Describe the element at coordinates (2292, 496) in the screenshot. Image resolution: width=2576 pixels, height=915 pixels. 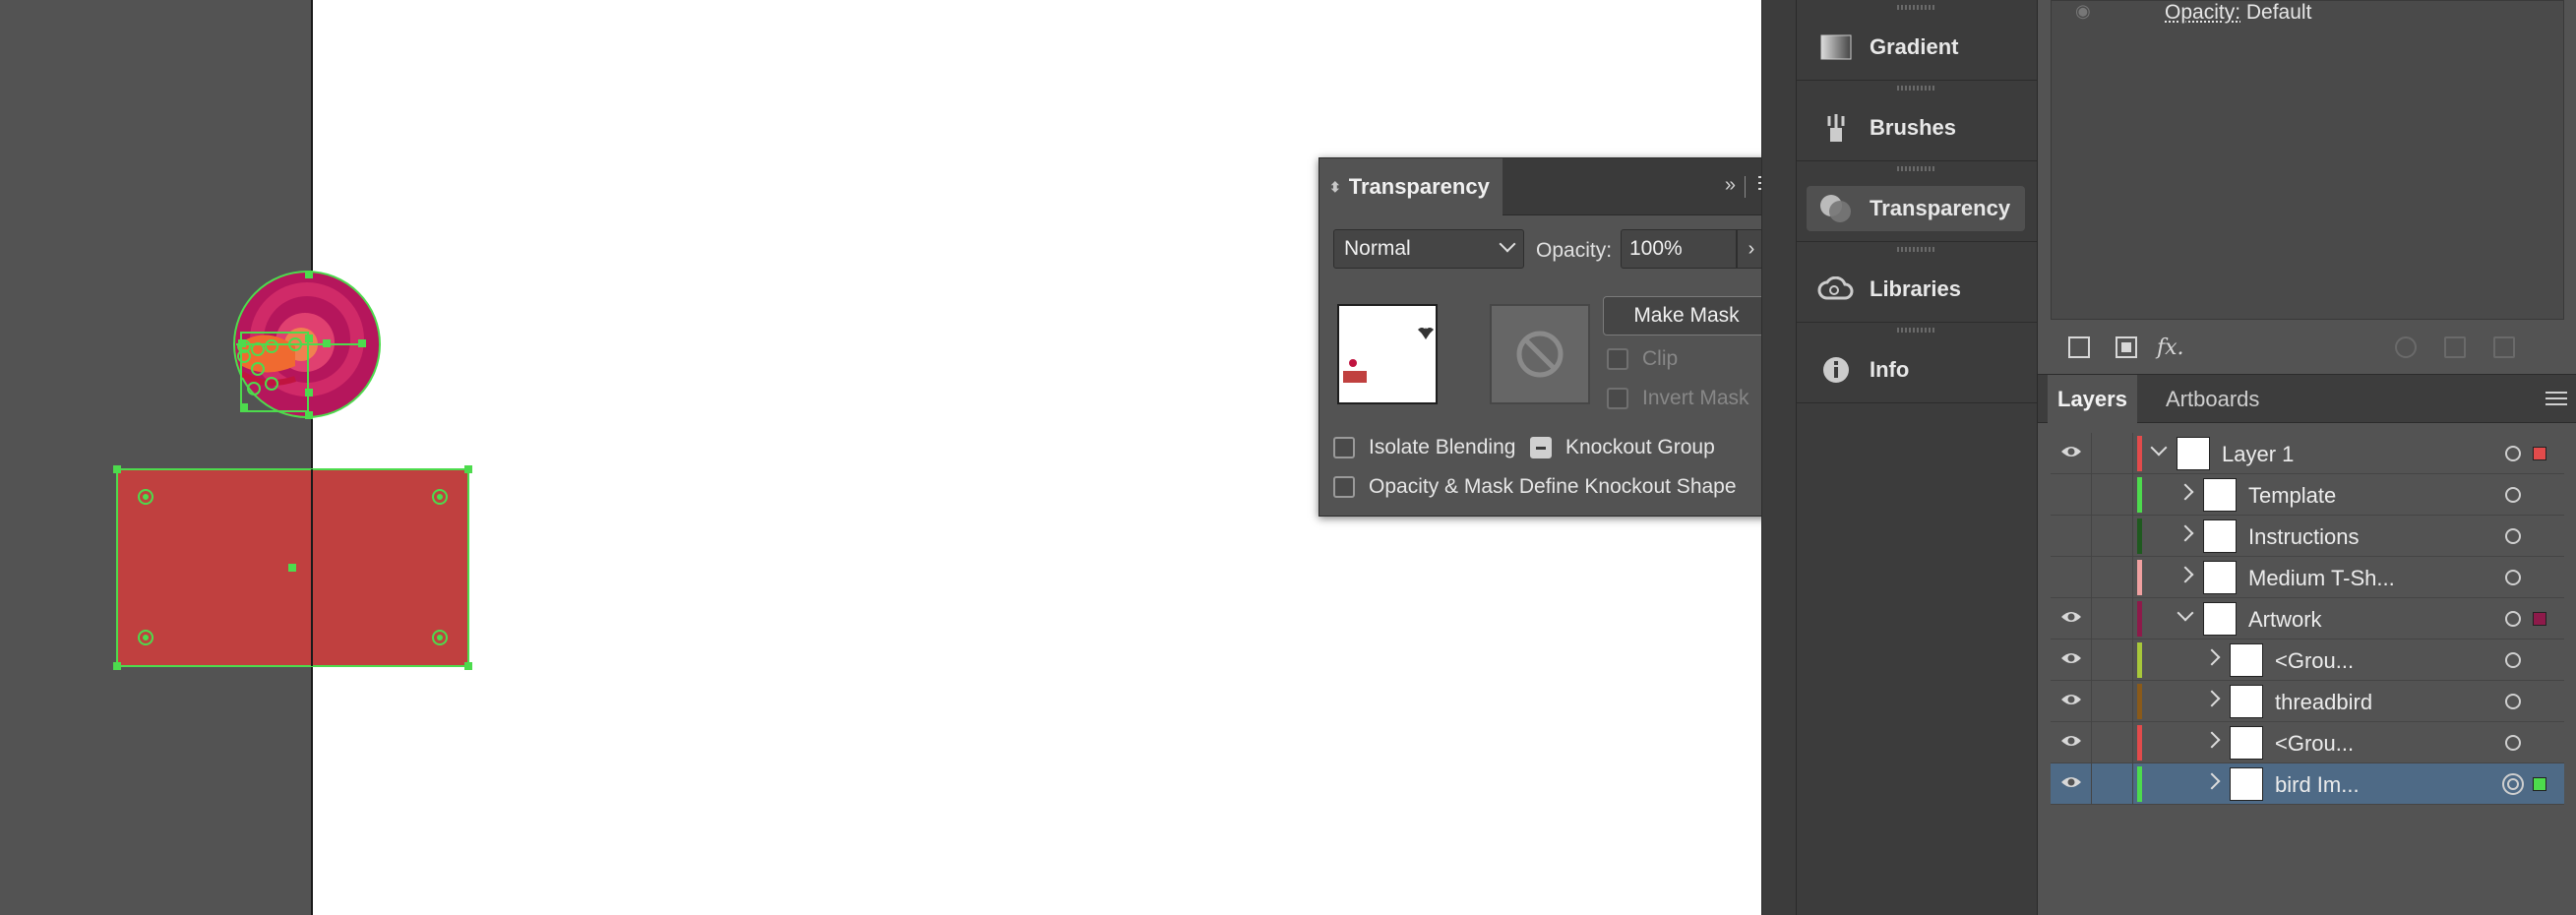
I see `layer-name: Template` at that location.